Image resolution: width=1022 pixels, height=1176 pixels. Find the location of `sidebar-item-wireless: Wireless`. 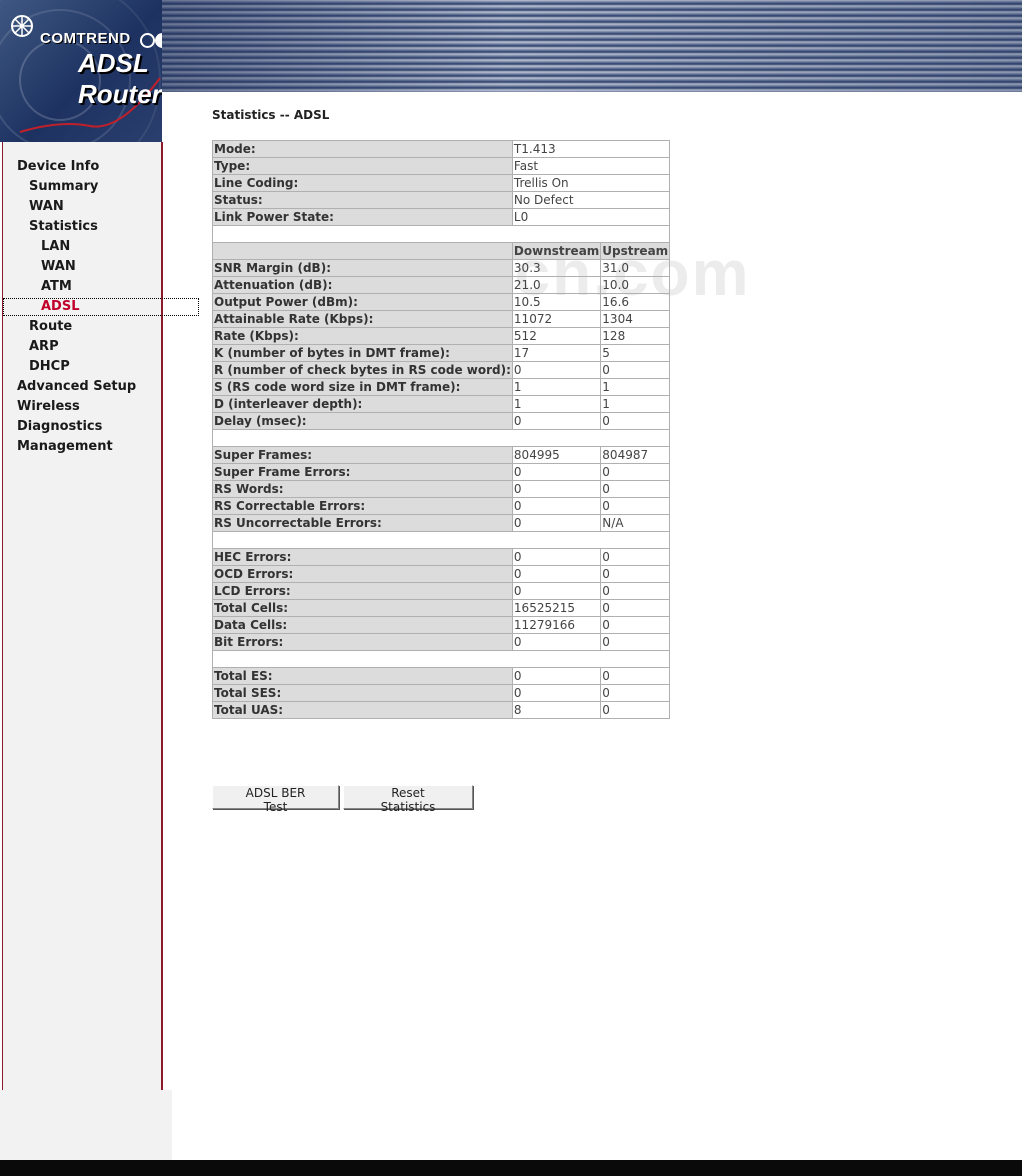

sidebar-item-wireless: Wireless is located at coordinates (89, 407).